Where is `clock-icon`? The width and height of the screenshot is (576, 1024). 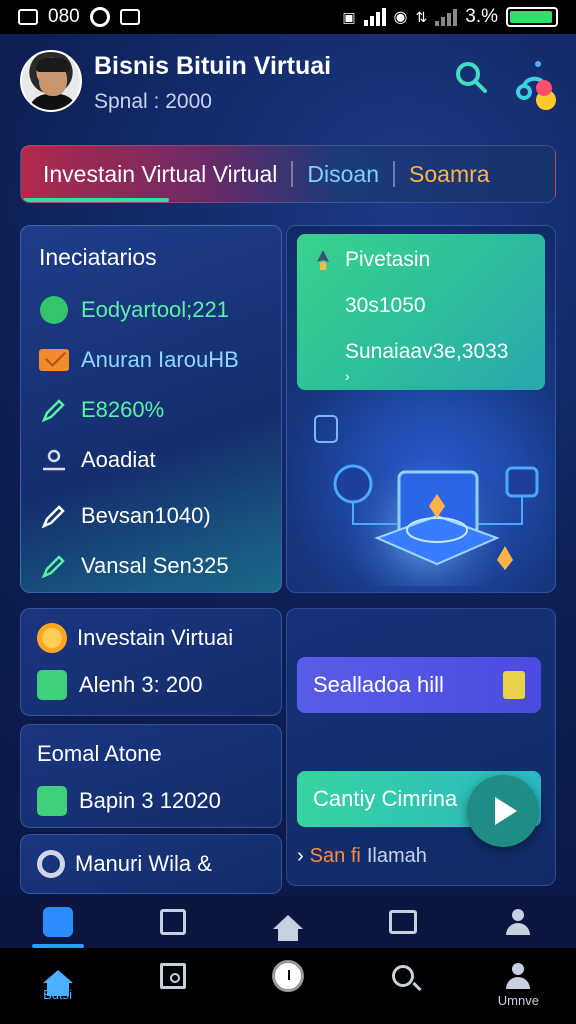 clock-icon is located at coordinates (287, 976).